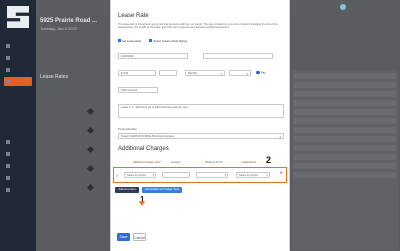 This screenshot has width=400, height=251. What do you see at coordinates (138, 90) in the screenshot?
I see `description-field: 2022 increase` at bounding box center [138, 90].